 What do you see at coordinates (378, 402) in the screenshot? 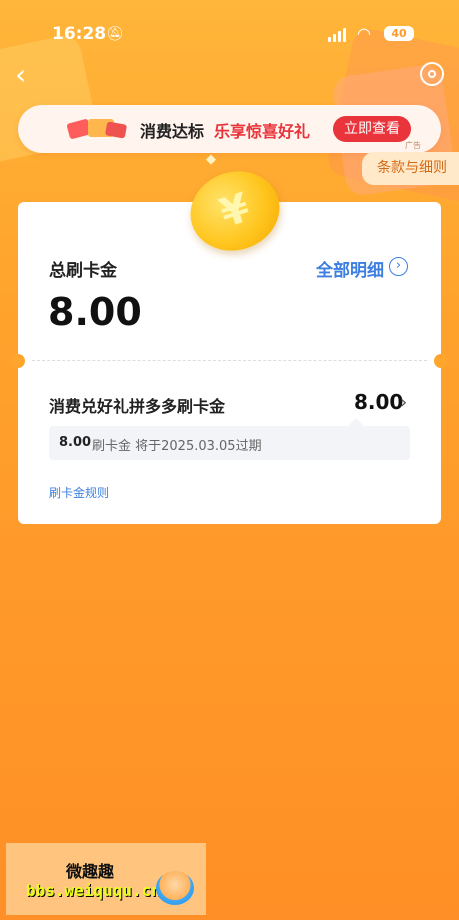
I see `item-value: 8.00` at bounding box center [378, 402].